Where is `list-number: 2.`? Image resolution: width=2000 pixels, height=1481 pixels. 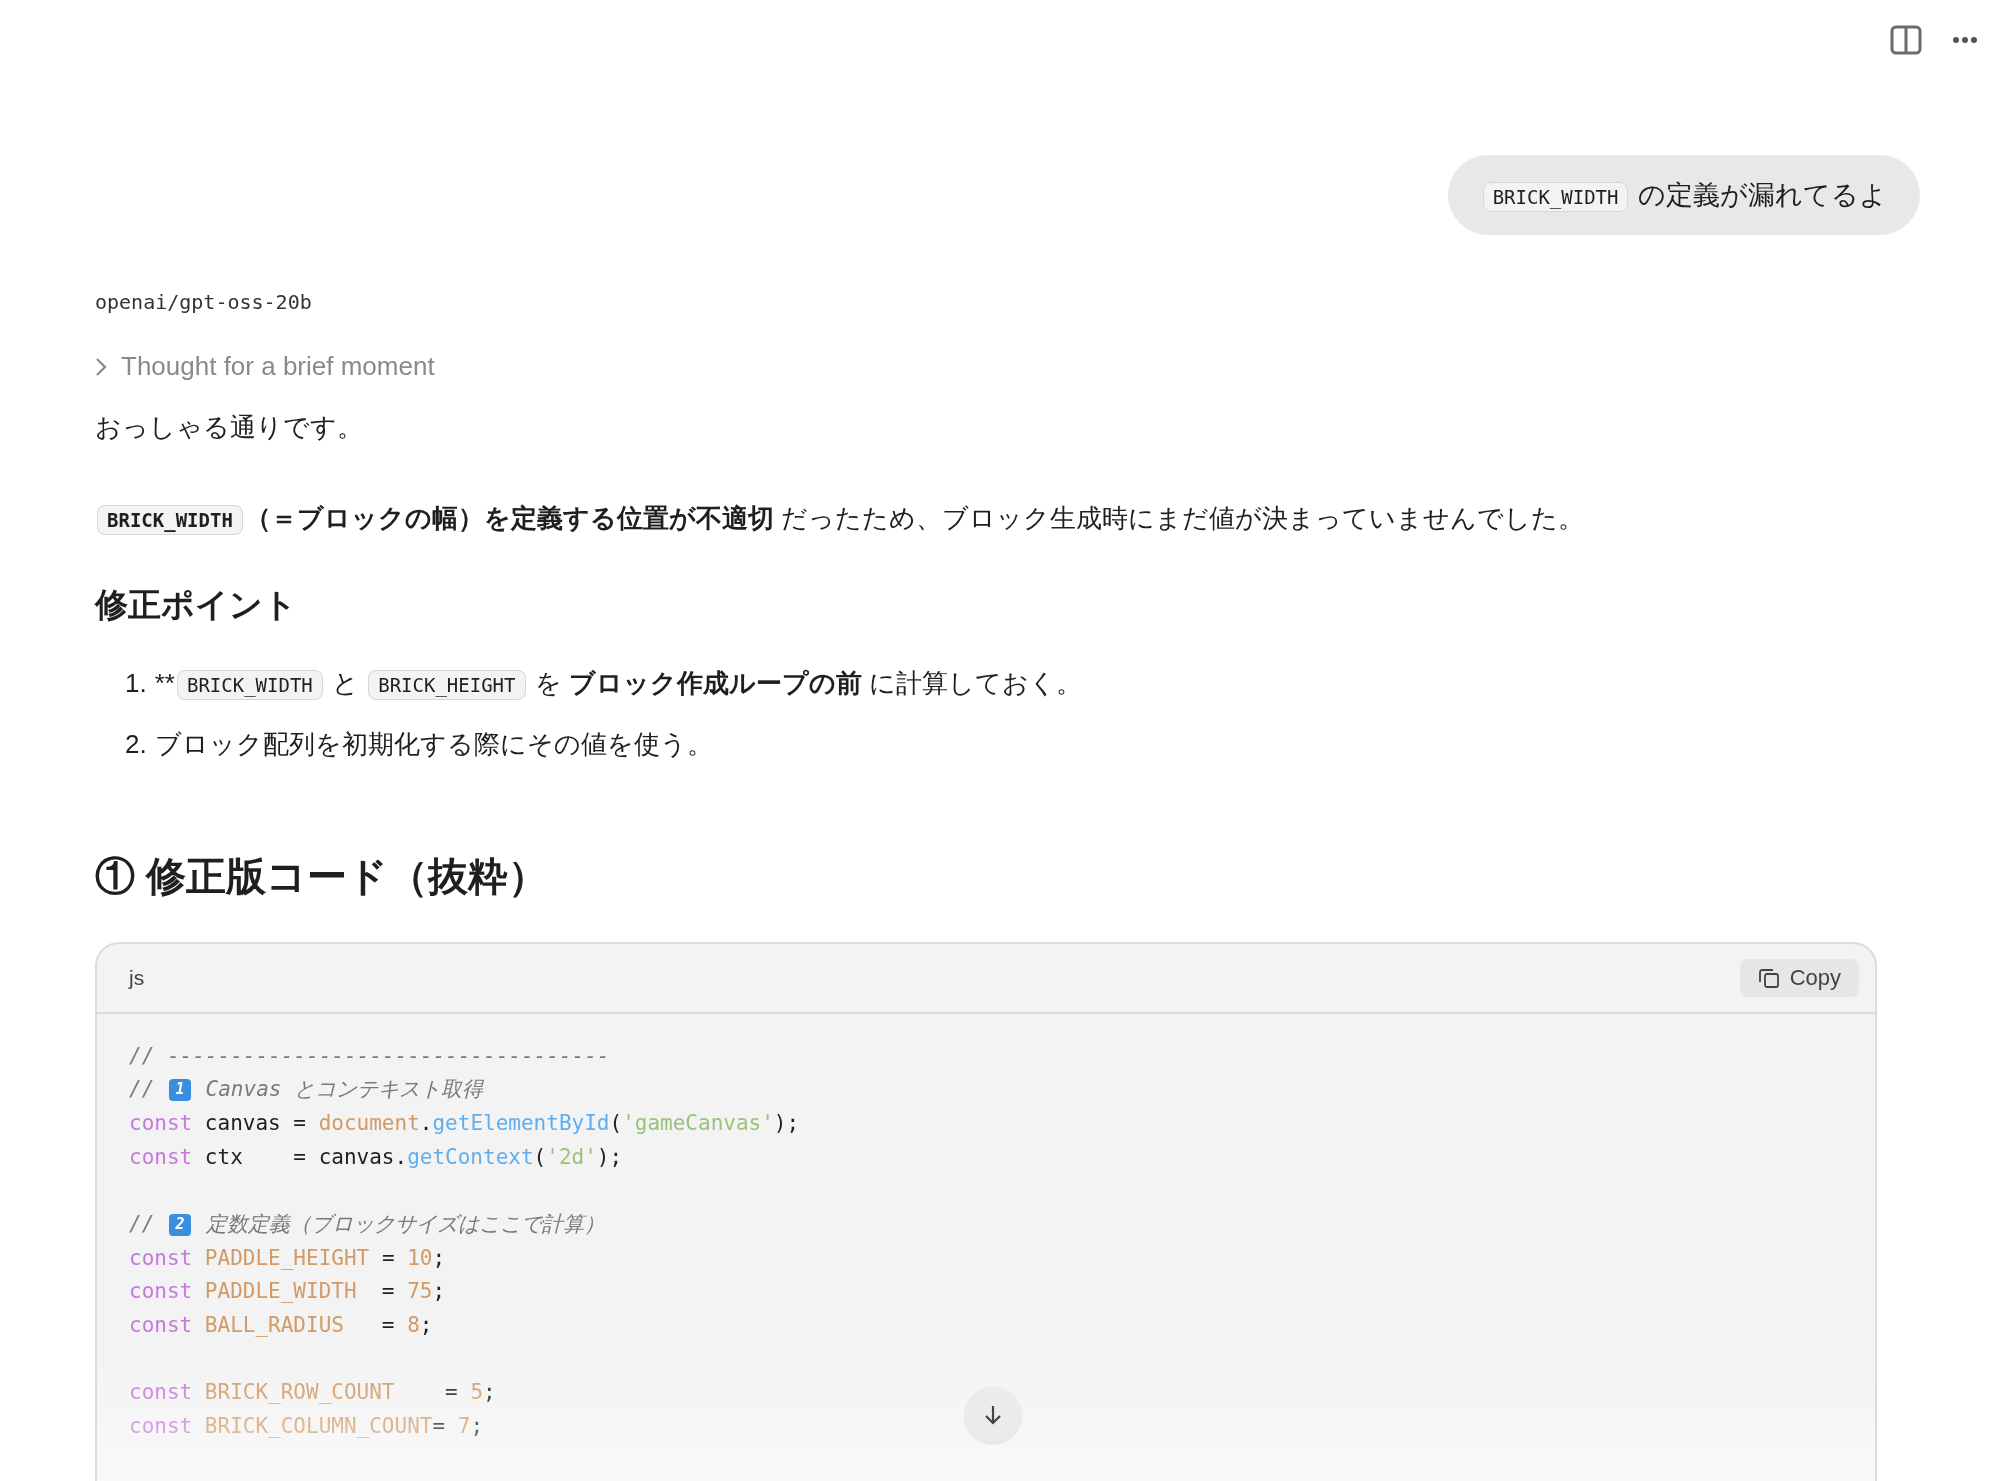
list-number: 2. is located at coordinates (136, 744).